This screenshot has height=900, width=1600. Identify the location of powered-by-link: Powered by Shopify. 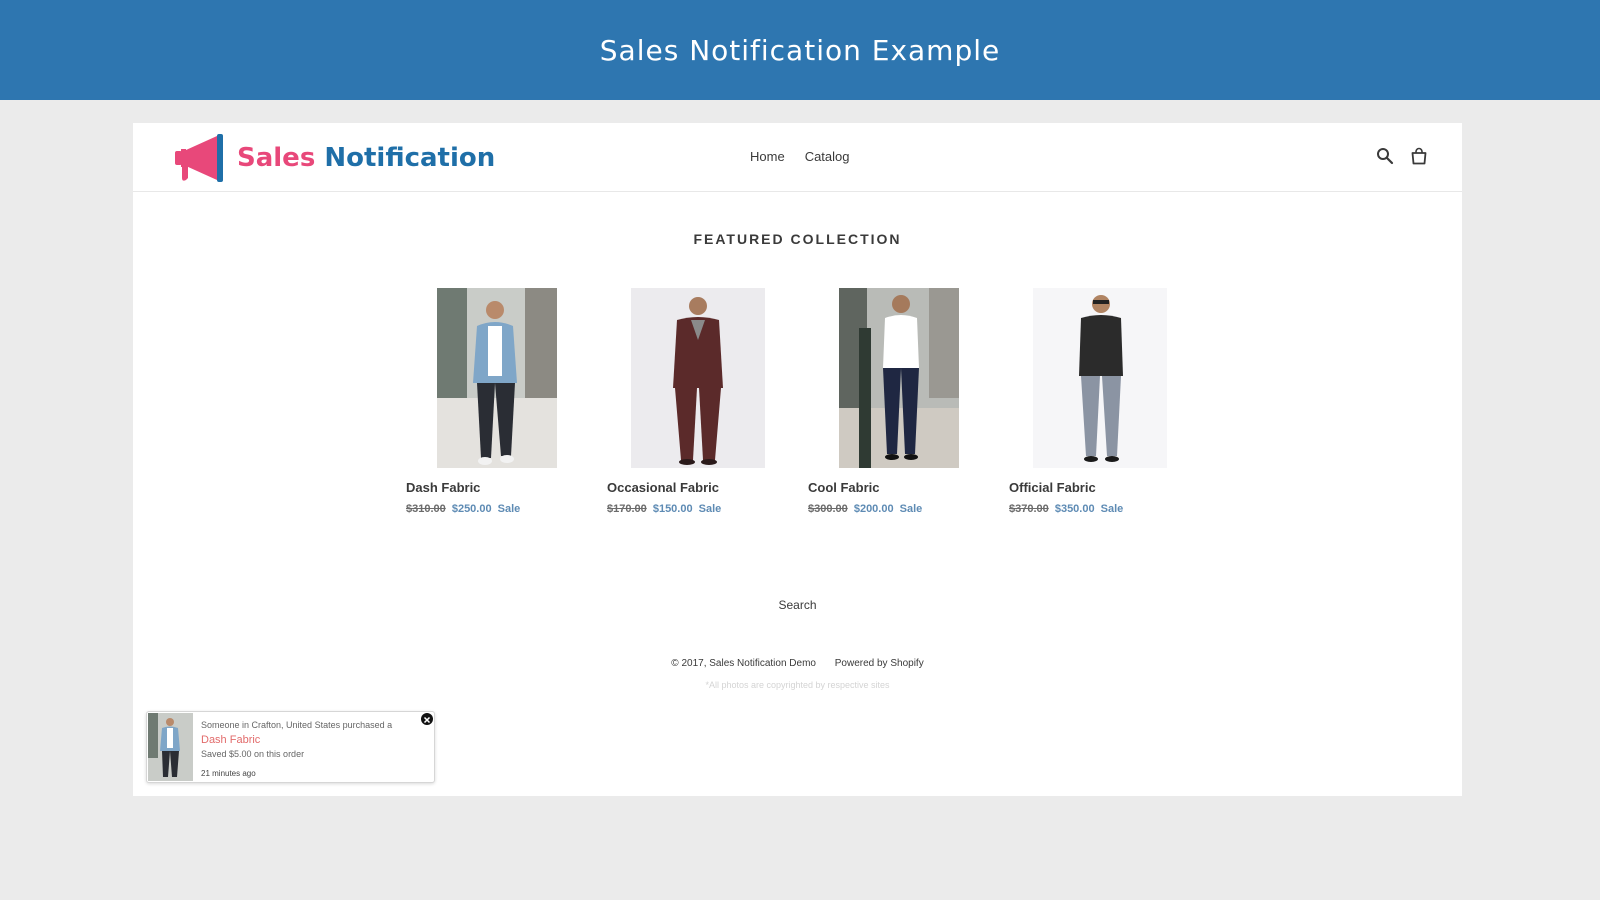
(879, 663).